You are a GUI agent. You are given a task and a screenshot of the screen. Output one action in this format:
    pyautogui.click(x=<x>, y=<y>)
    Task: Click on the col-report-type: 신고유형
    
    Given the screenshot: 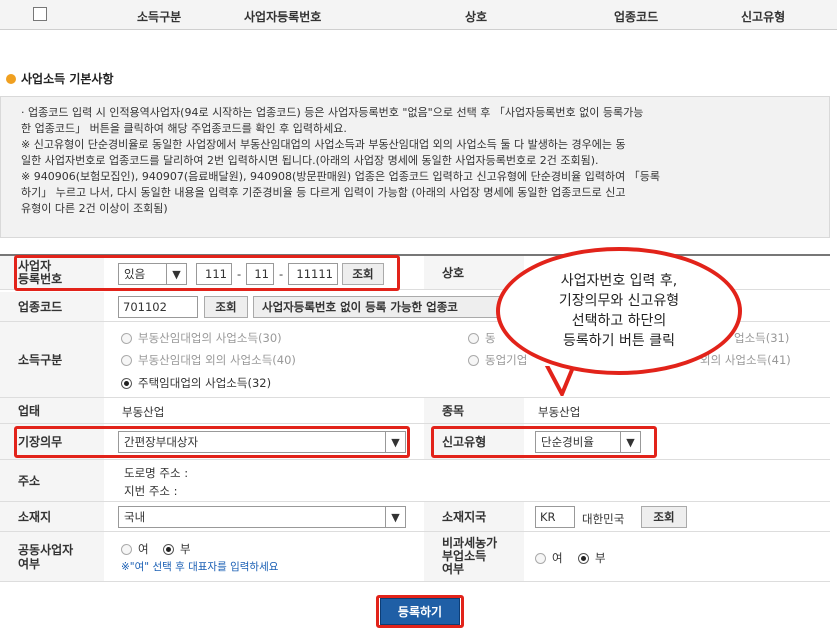 What is the action you would take?
    pyautogui.click(x=763, y=17)
    